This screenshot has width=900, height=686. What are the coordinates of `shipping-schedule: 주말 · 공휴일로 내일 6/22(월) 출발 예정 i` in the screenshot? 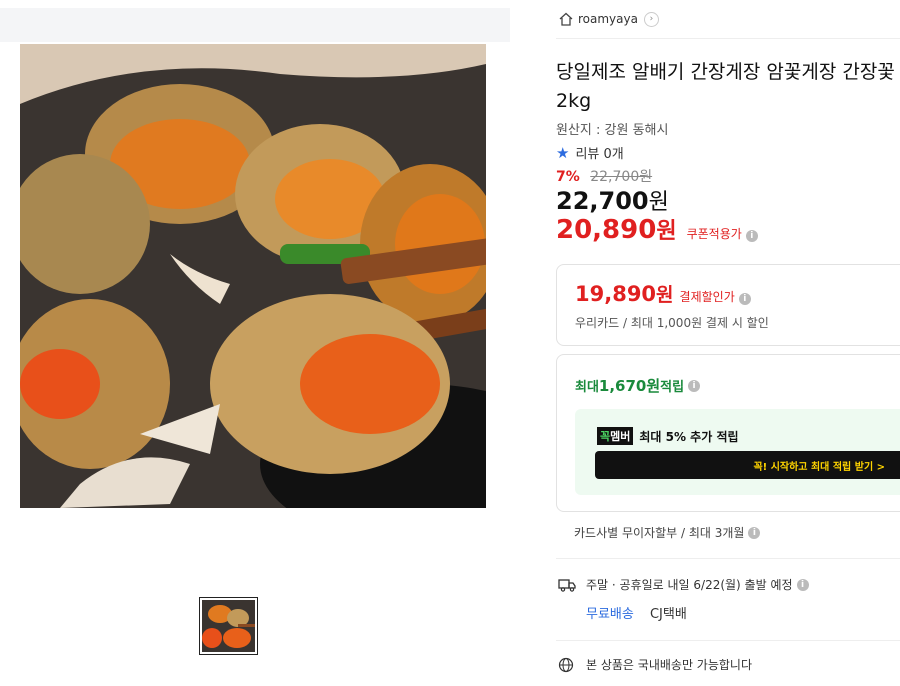 It's located at (683, 584).